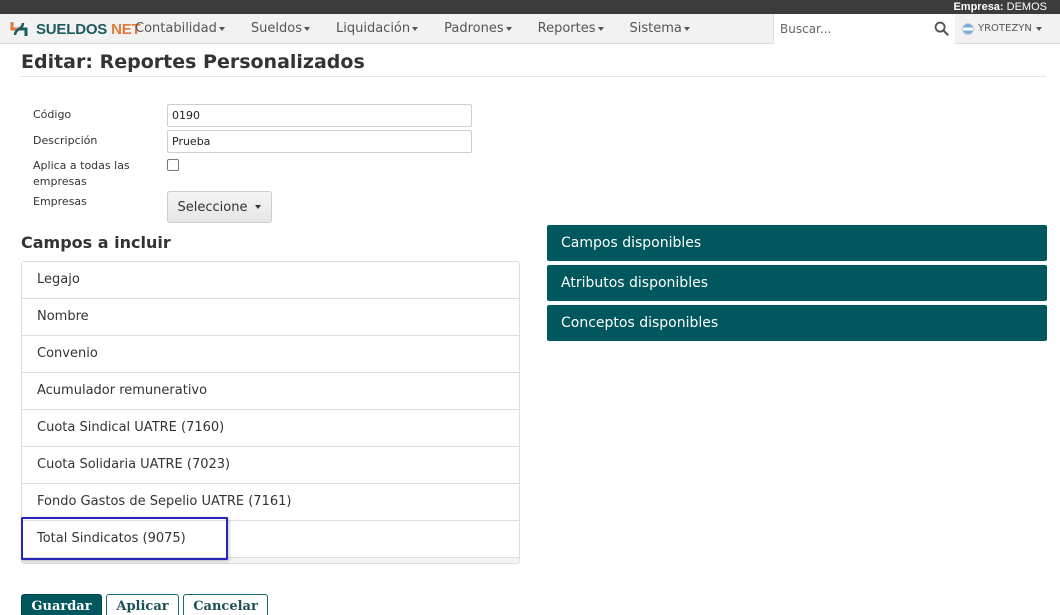 Image resolution: width=1060 pixels, height=615 pixels. I want to click on title-divider, so click(533, 76).